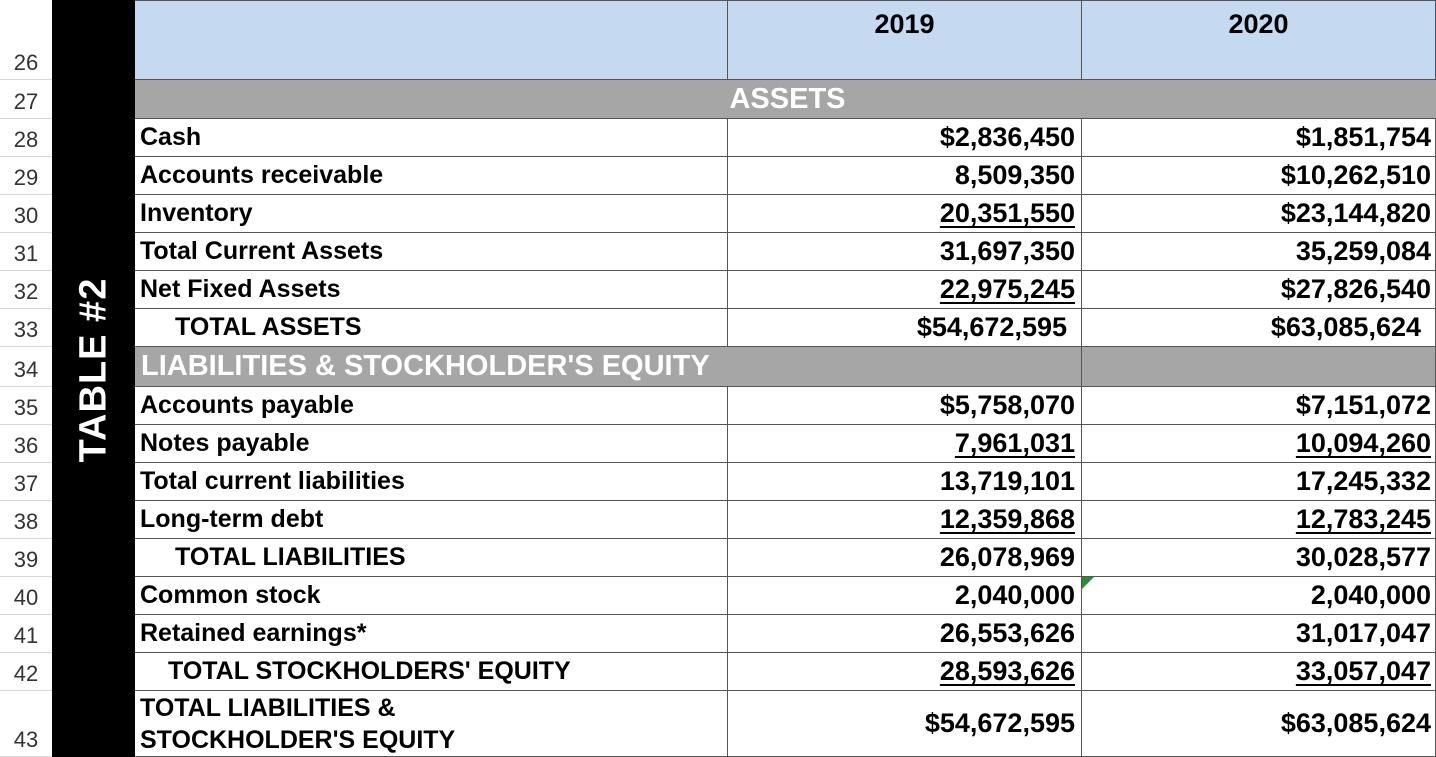  I want to click on row-label: Total Current Assets, so click(431, 252).